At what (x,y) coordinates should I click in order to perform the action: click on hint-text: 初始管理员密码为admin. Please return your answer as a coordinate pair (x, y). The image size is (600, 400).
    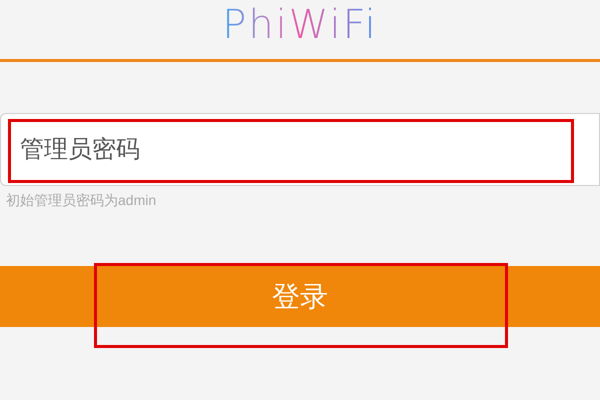
    Looking at the image, I should click on (82, 200).